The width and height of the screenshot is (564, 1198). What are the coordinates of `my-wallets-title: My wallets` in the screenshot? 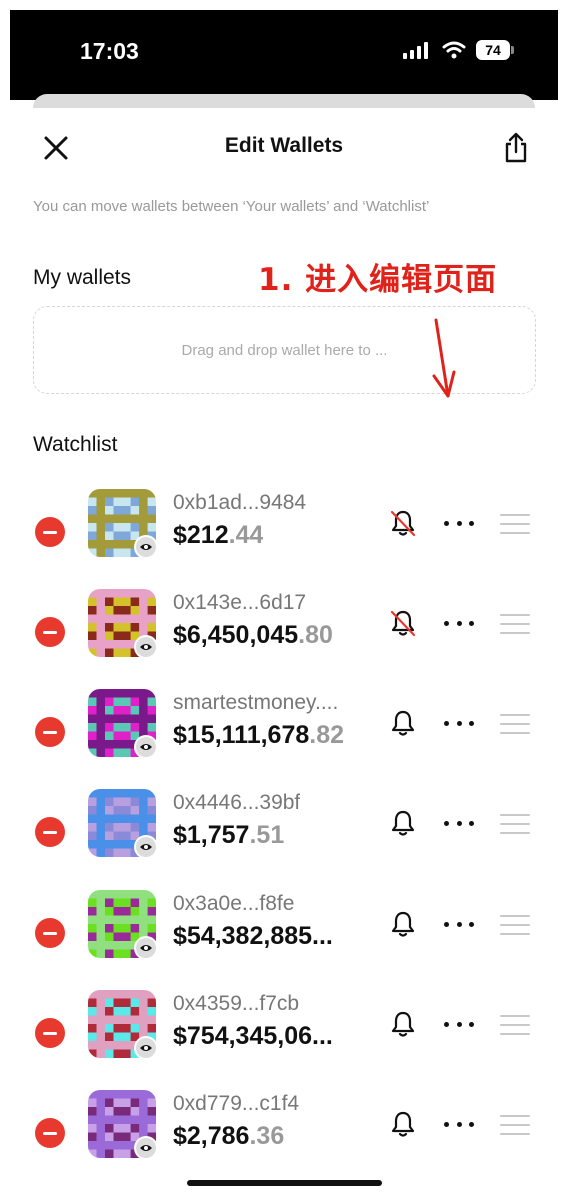 It's located at (82, 277).